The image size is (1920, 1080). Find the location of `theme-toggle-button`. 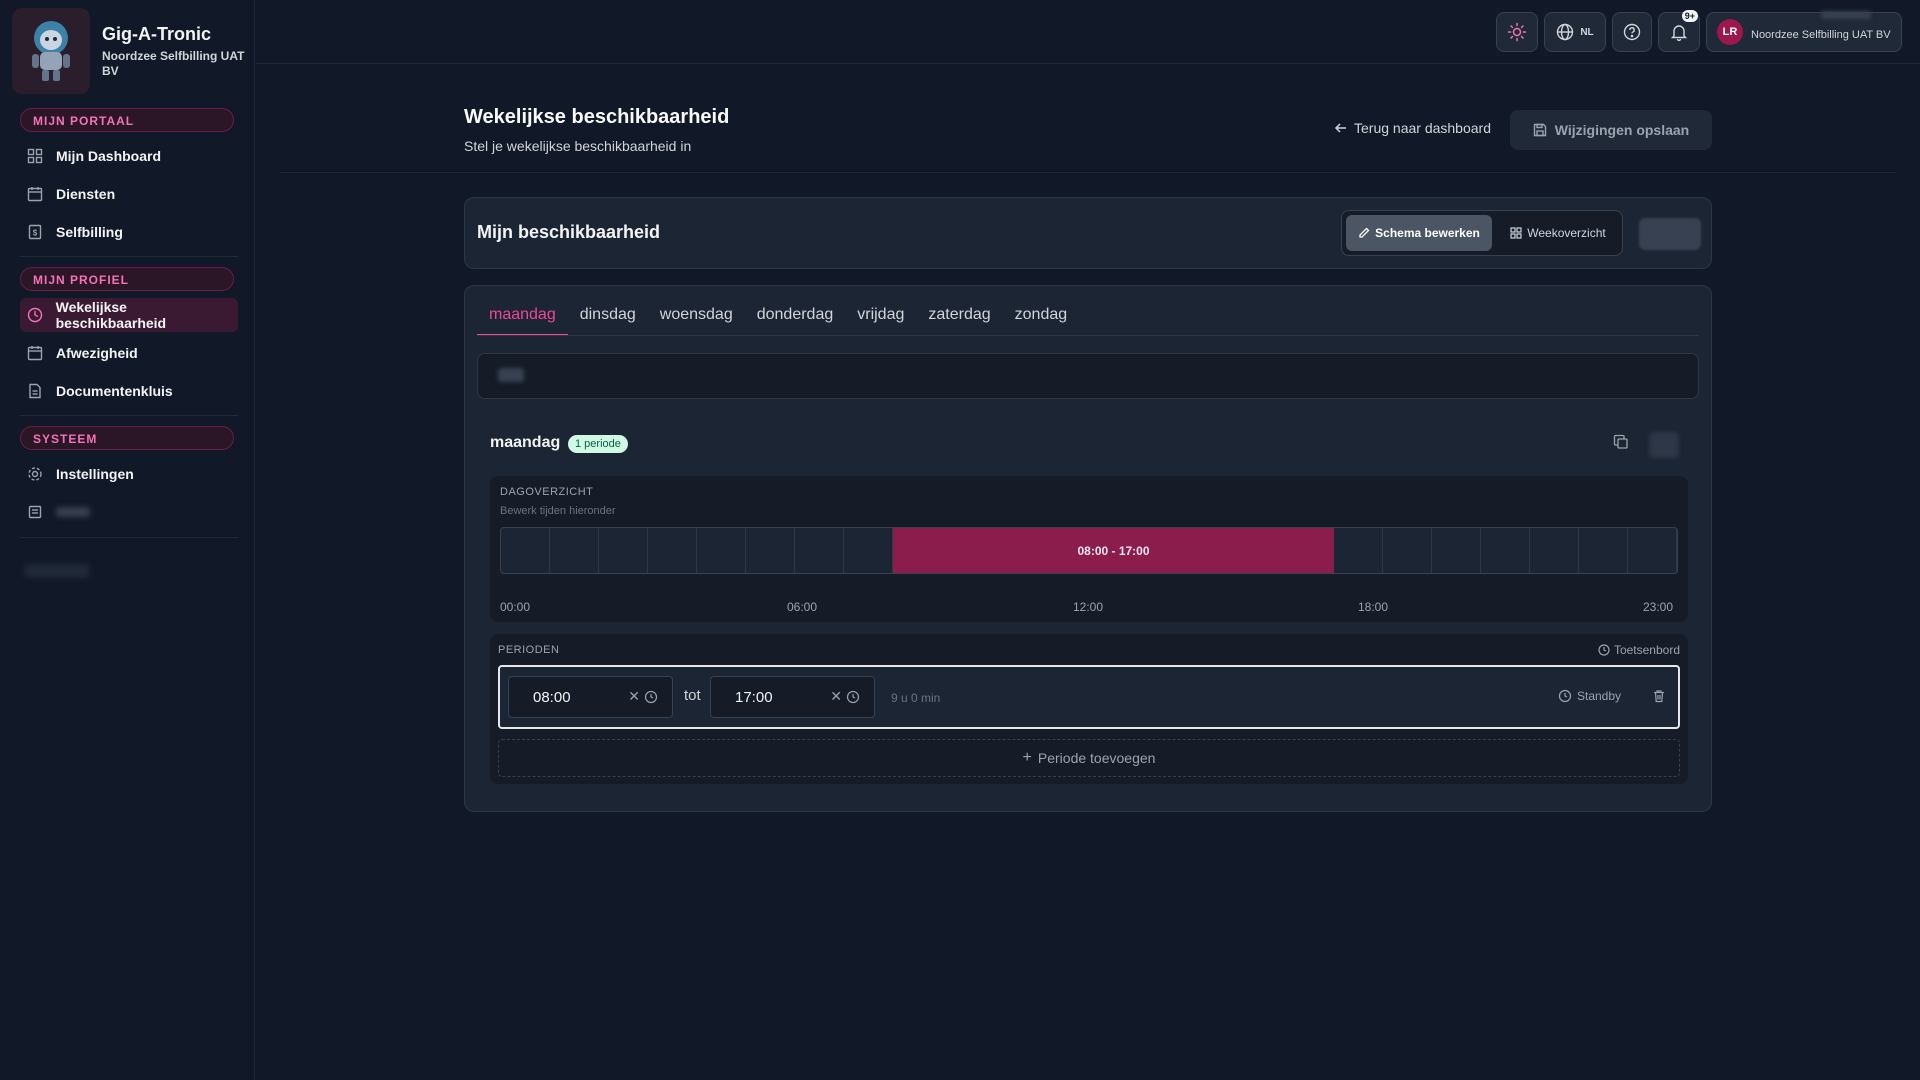

theme-toggle-button is located at coordinates (1517, 32).